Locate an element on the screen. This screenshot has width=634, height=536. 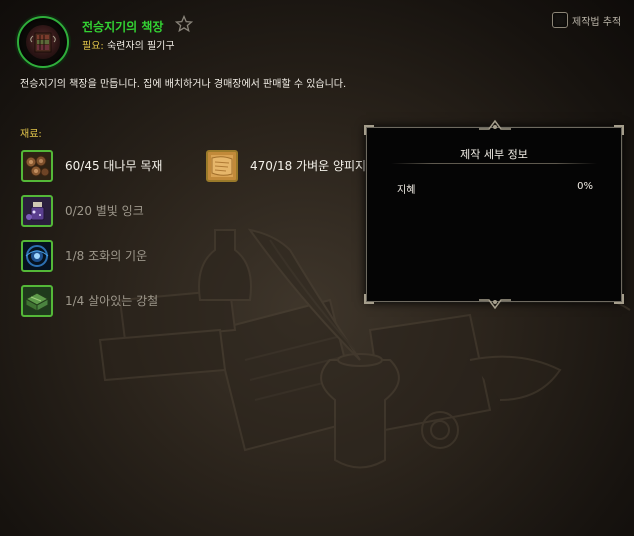
reagent-slot: 60/45 대나무 목재 is located at coordinates (91, 166).